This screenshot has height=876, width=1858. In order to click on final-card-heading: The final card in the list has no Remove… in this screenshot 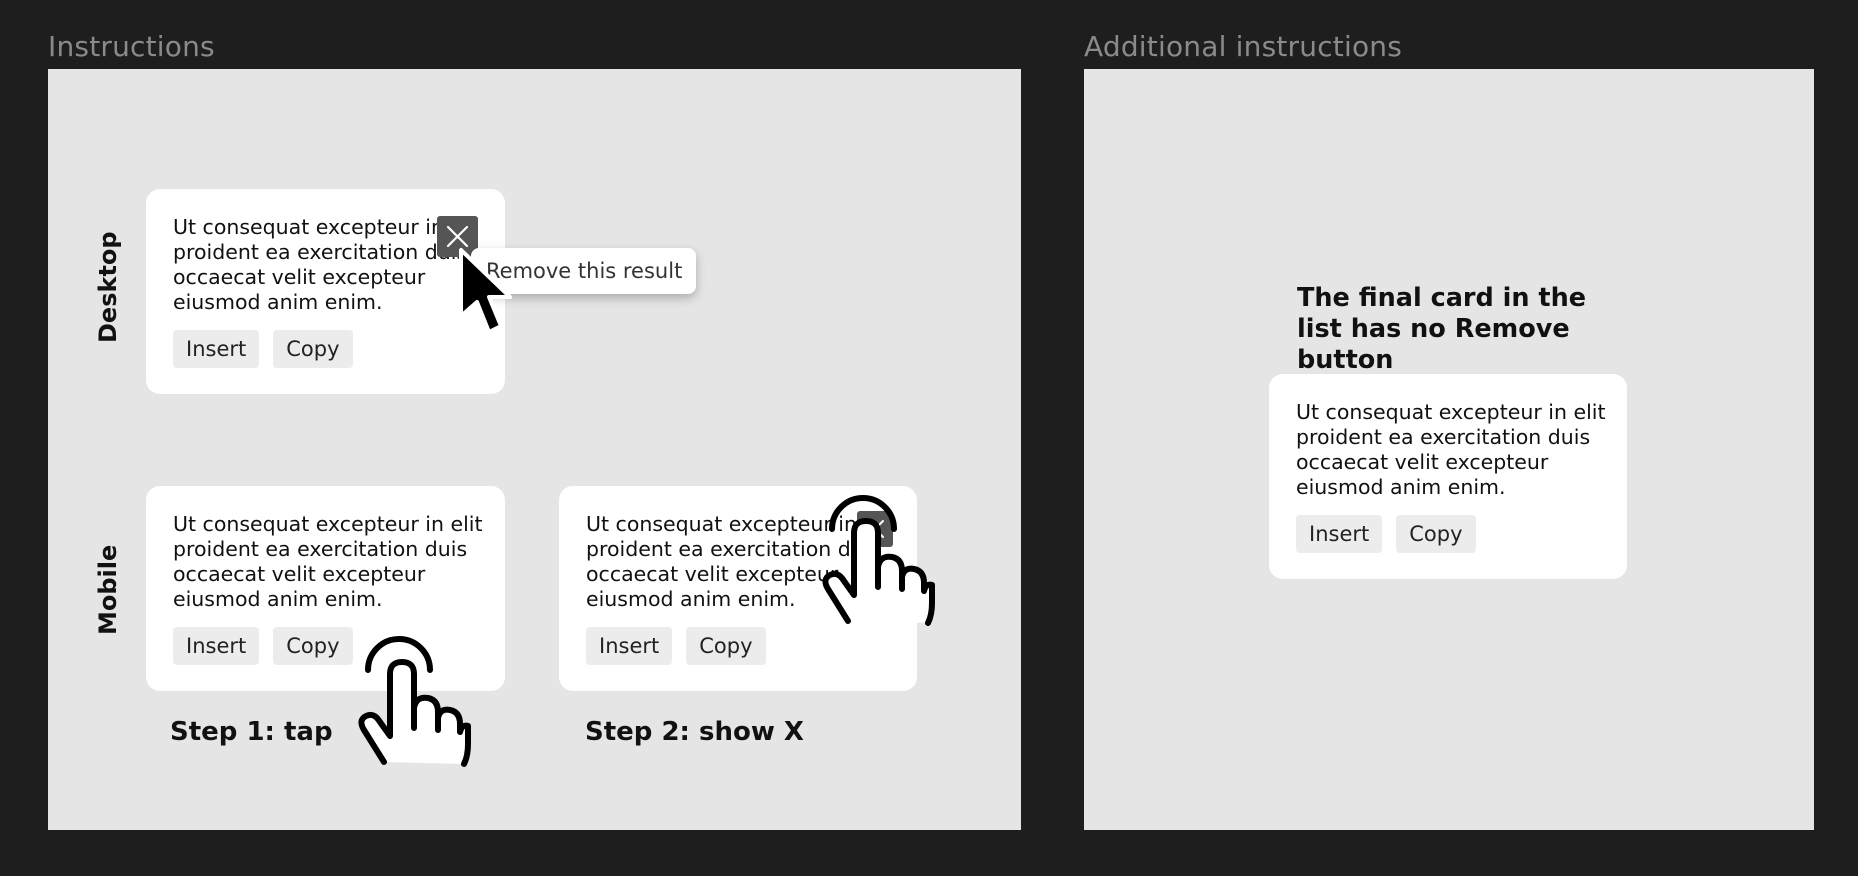, I will do `click(1442, 329)`.